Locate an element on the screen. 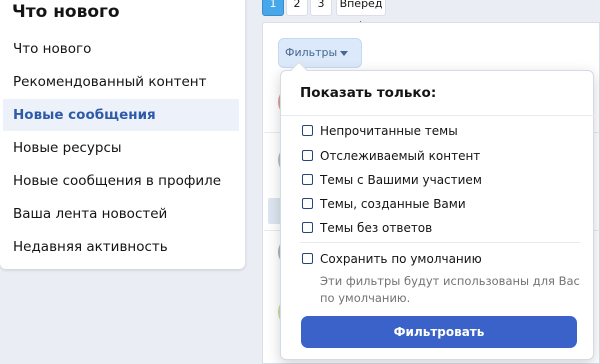 The width and height of the screenshot is (600, 364). filter-participated: Темы с Вашими участием is located at coordinates (392, 180).